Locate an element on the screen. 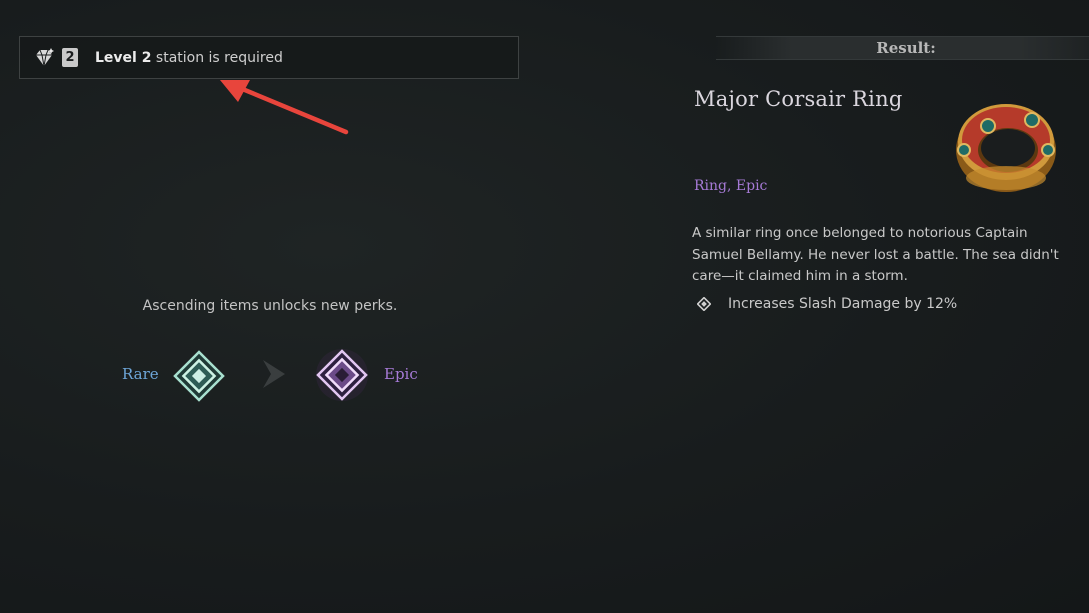 Image resolution: width=1089 pixels, height=613 pixels. diamond-bullet-icon is located at coordinates (704, 304).